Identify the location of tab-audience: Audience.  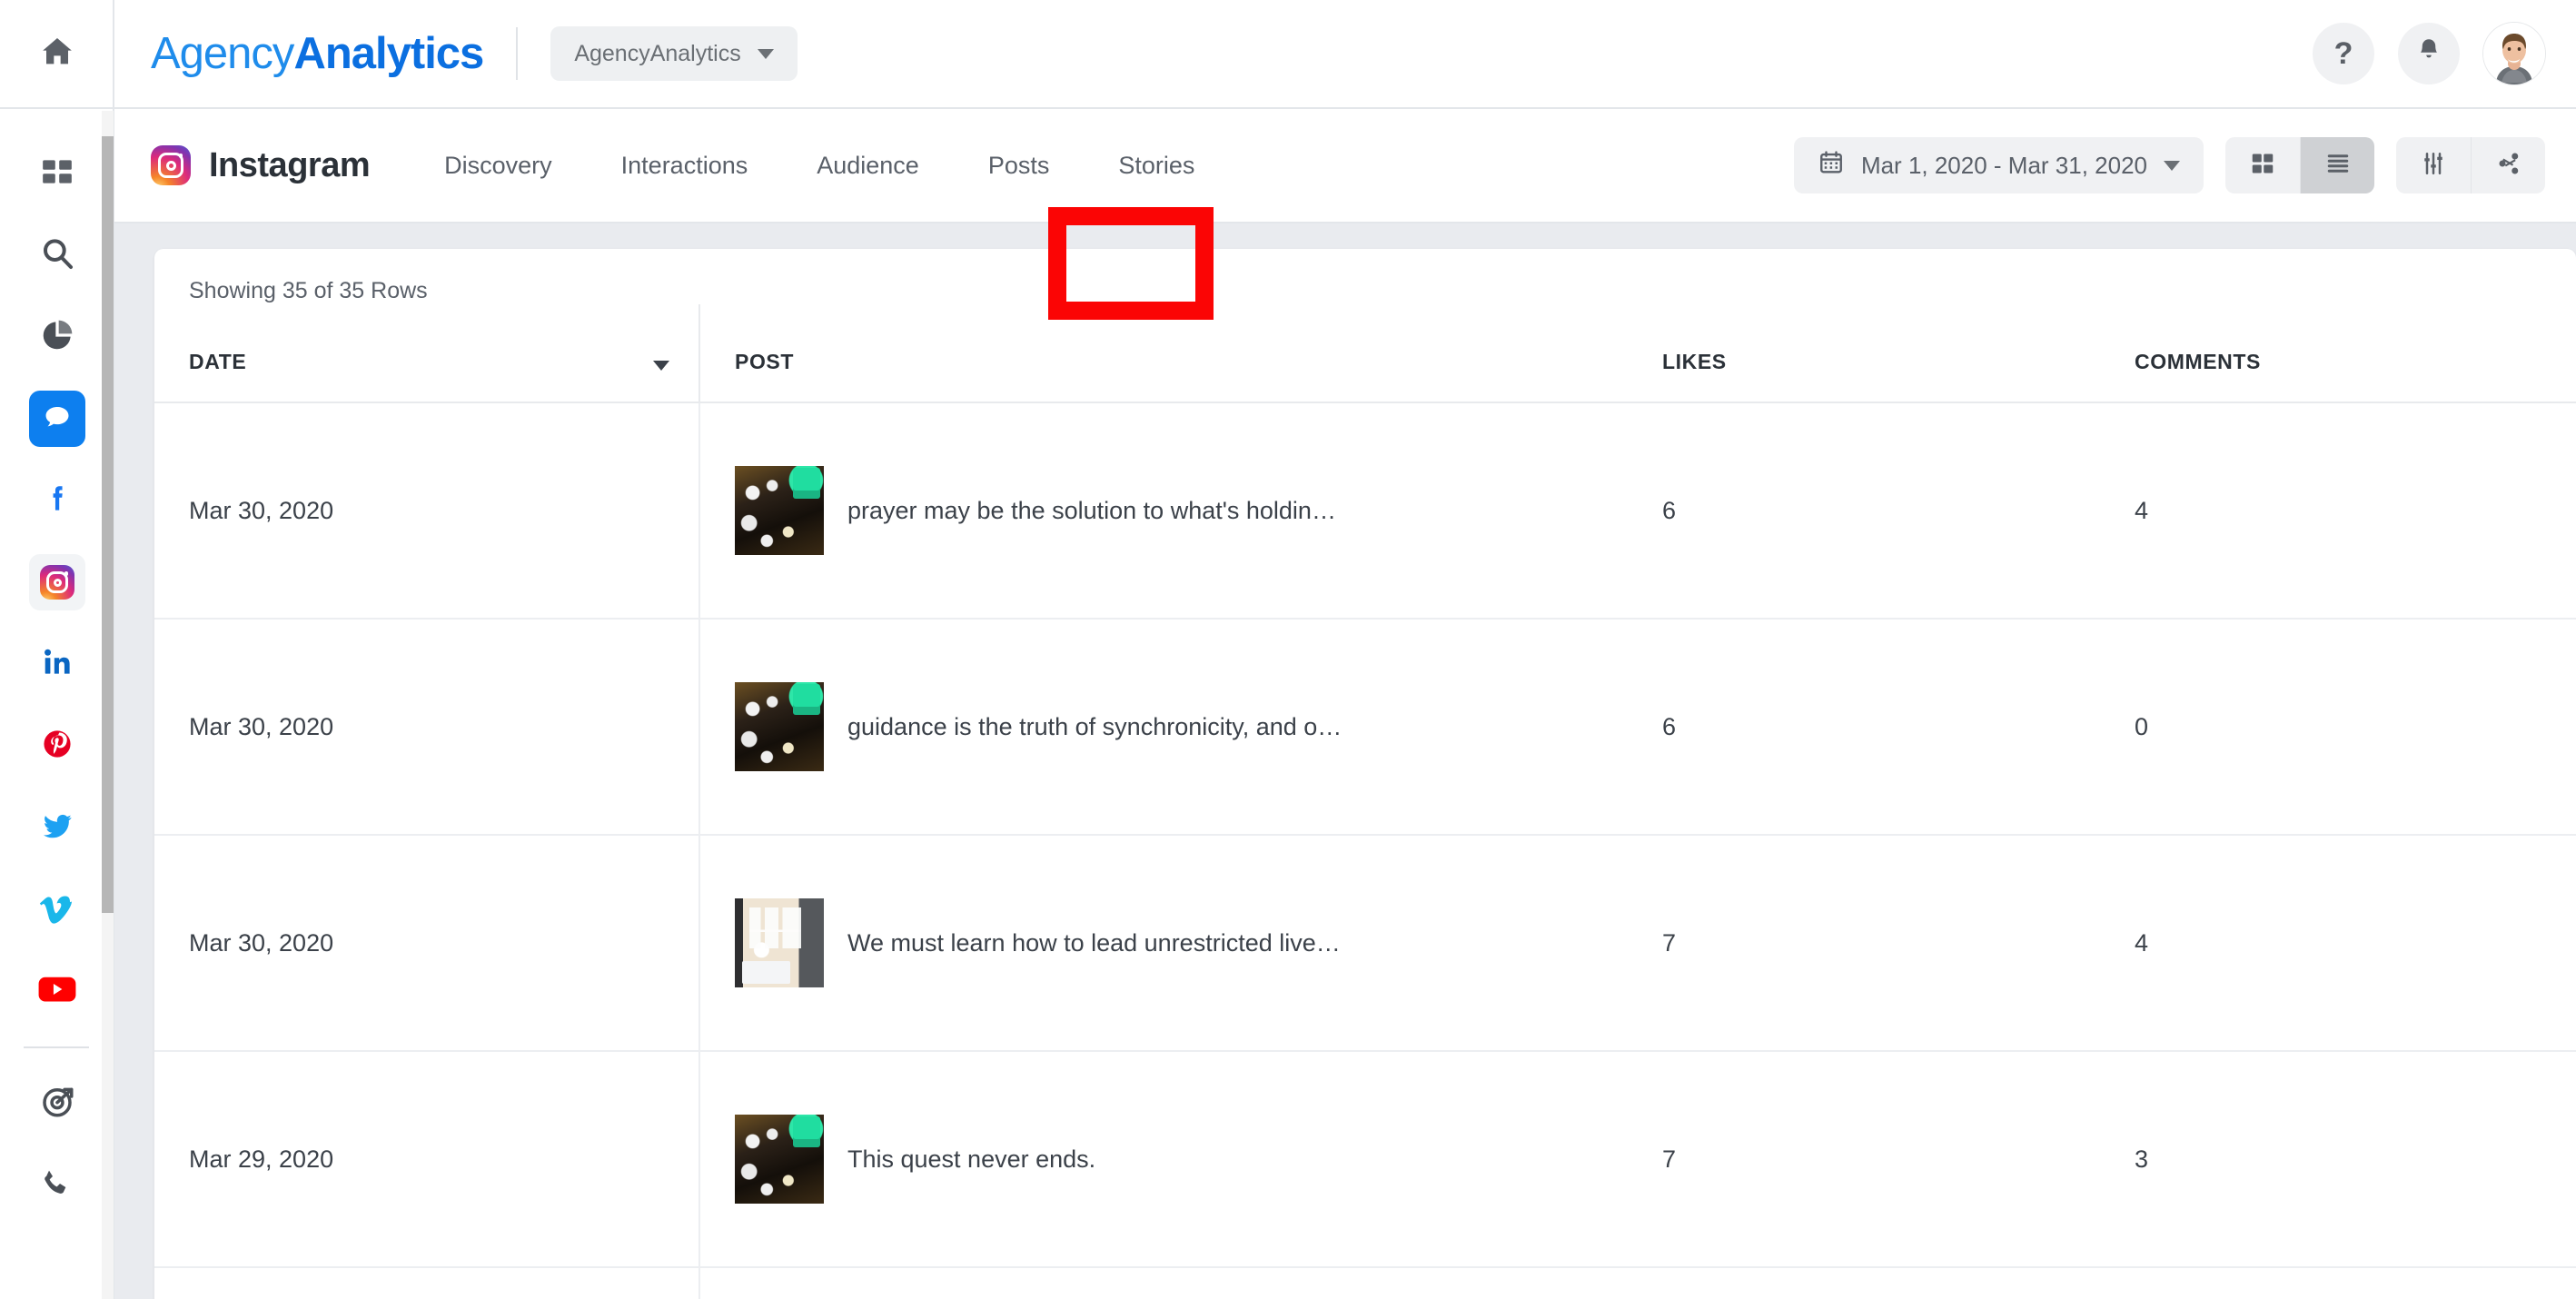
(868, 166).